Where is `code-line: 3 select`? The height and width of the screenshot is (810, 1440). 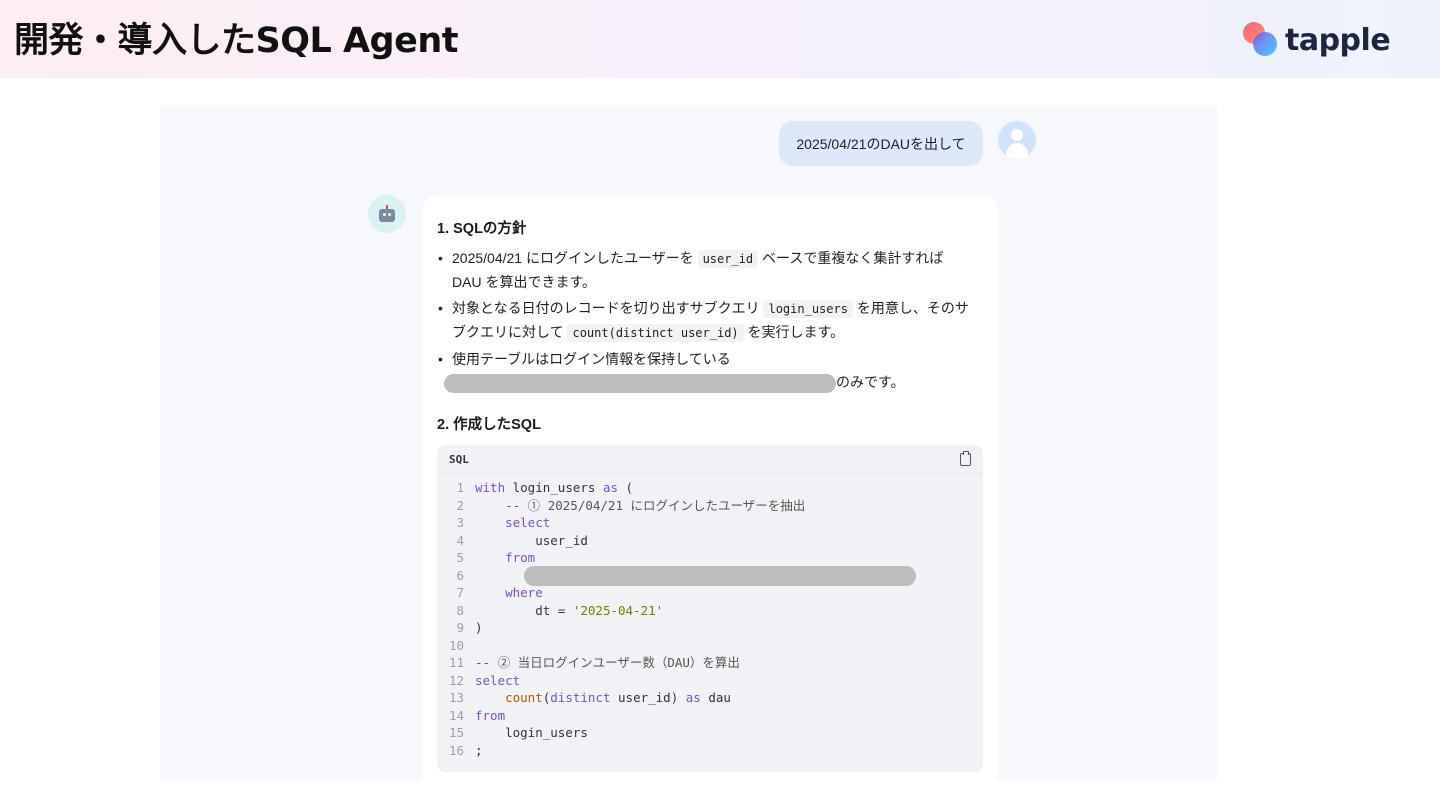 code-line: 3 select is located at coordinates (710, 523).